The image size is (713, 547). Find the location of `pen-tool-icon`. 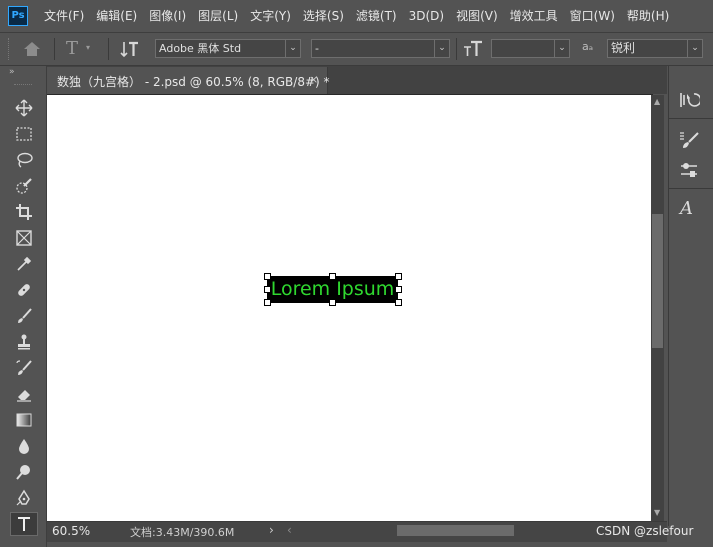

pen-tool-icon is located at coordinates (24, 498).